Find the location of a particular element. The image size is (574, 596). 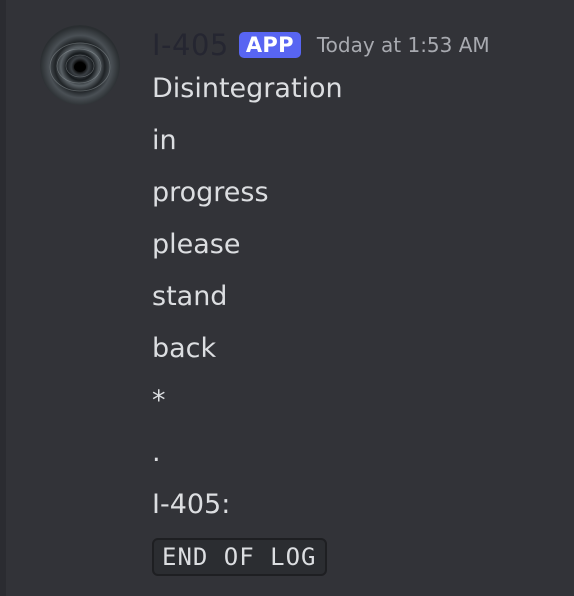

message-header: I-405 APP Today at 1:53 AM is located at coordinates (321, 45).